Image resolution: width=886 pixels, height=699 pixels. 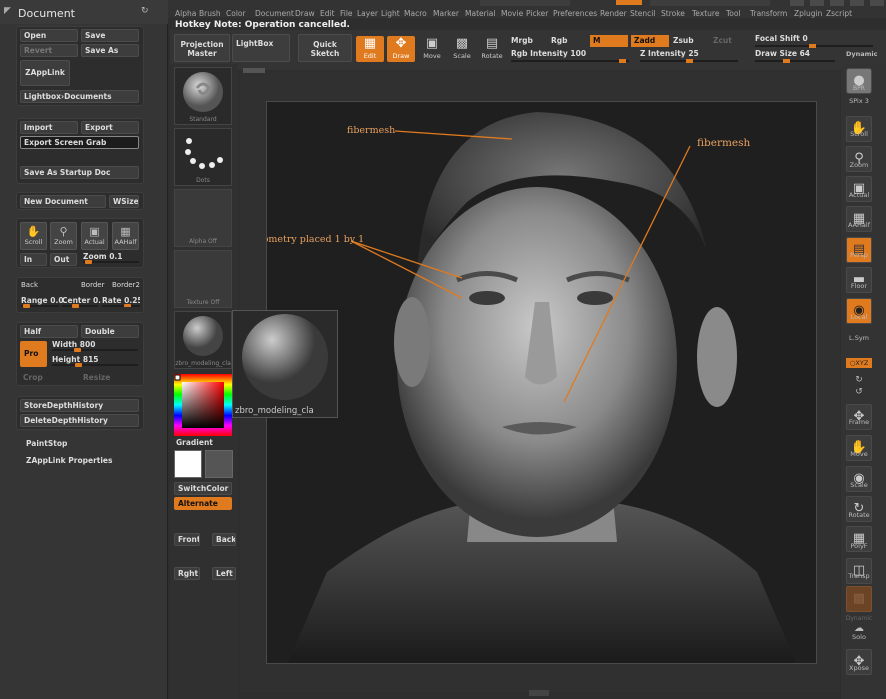 I want to click on menu-alpha: Alpha, so click(x=185, y=13).